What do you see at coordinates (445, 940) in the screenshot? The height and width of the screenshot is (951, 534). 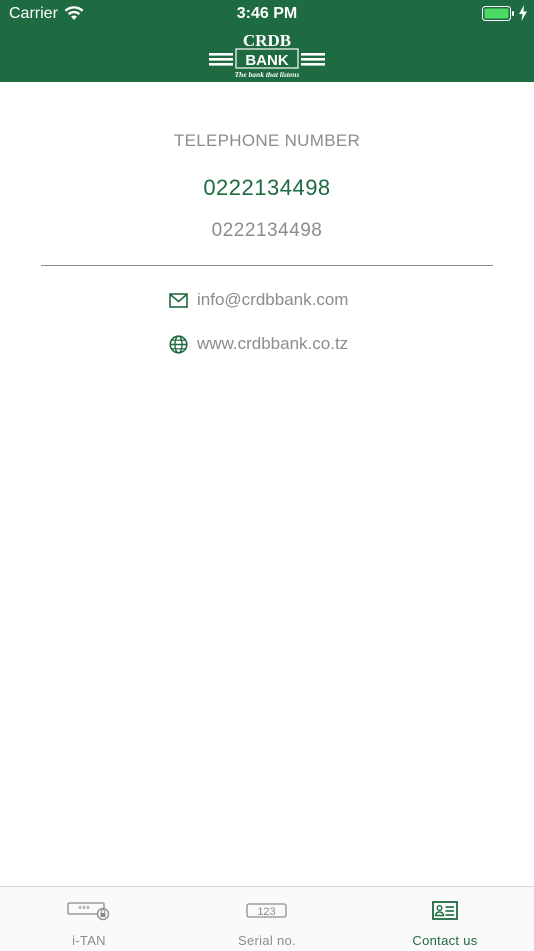 I see `tab-contact-us-label: Contact us` at bounding box center [445, 940].